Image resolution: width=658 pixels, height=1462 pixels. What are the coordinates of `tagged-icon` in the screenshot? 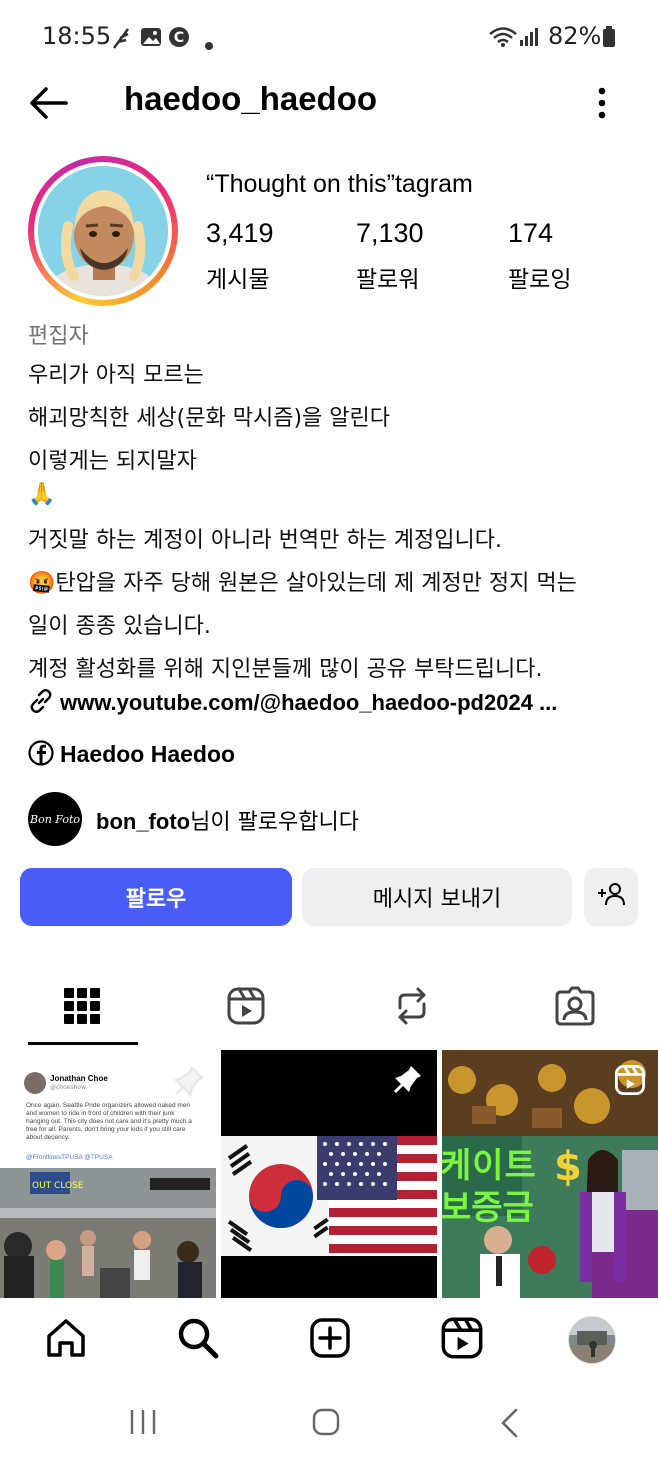 It's located at (575, 1008).